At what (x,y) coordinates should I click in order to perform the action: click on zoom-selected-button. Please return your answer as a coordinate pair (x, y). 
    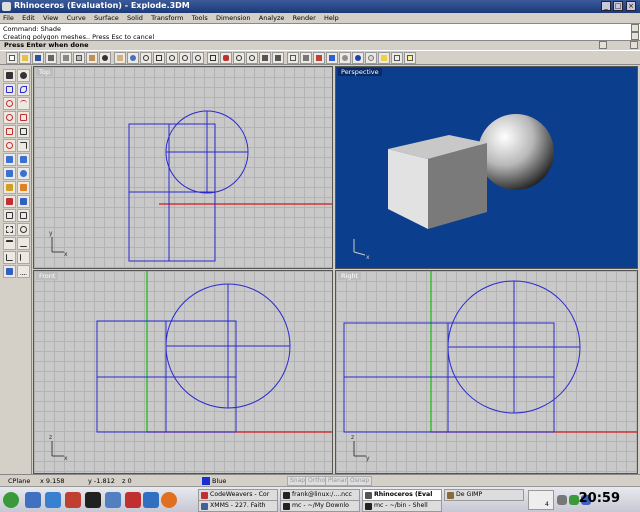
    Looking at the image, I should click on (185, 58).